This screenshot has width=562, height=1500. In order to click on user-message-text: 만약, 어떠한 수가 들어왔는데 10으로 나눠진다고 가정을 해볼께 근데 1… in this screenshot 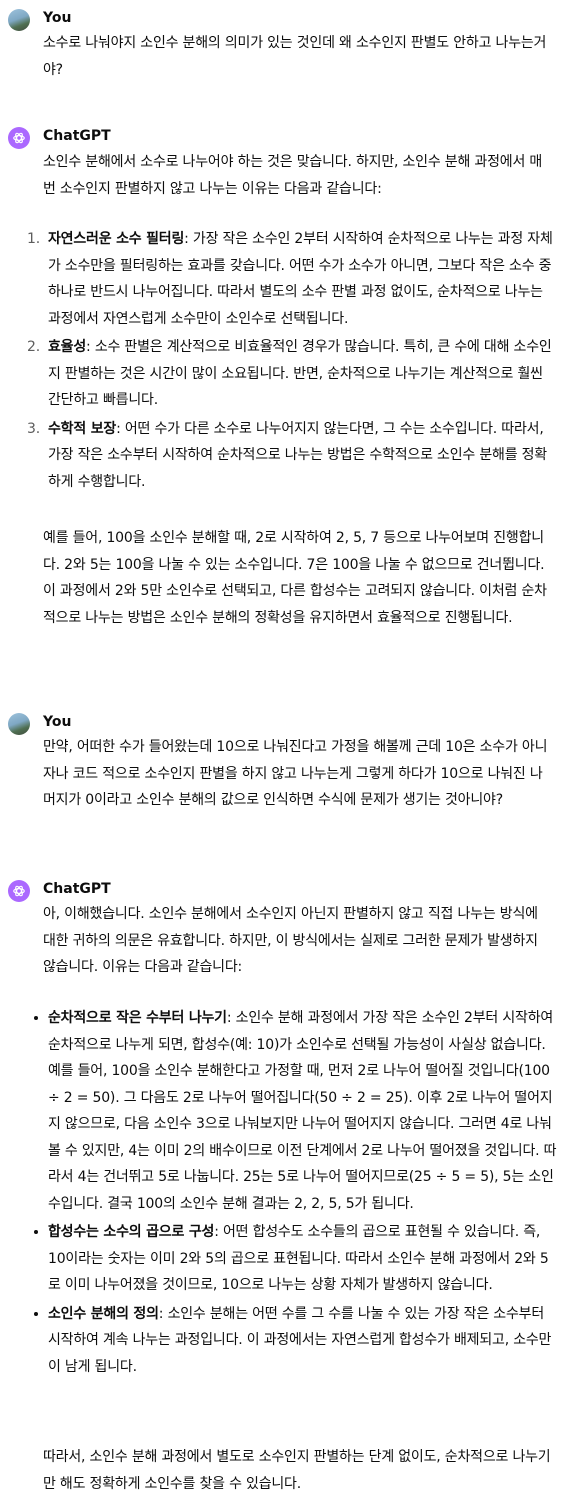, I will do `click(295, 773)`.